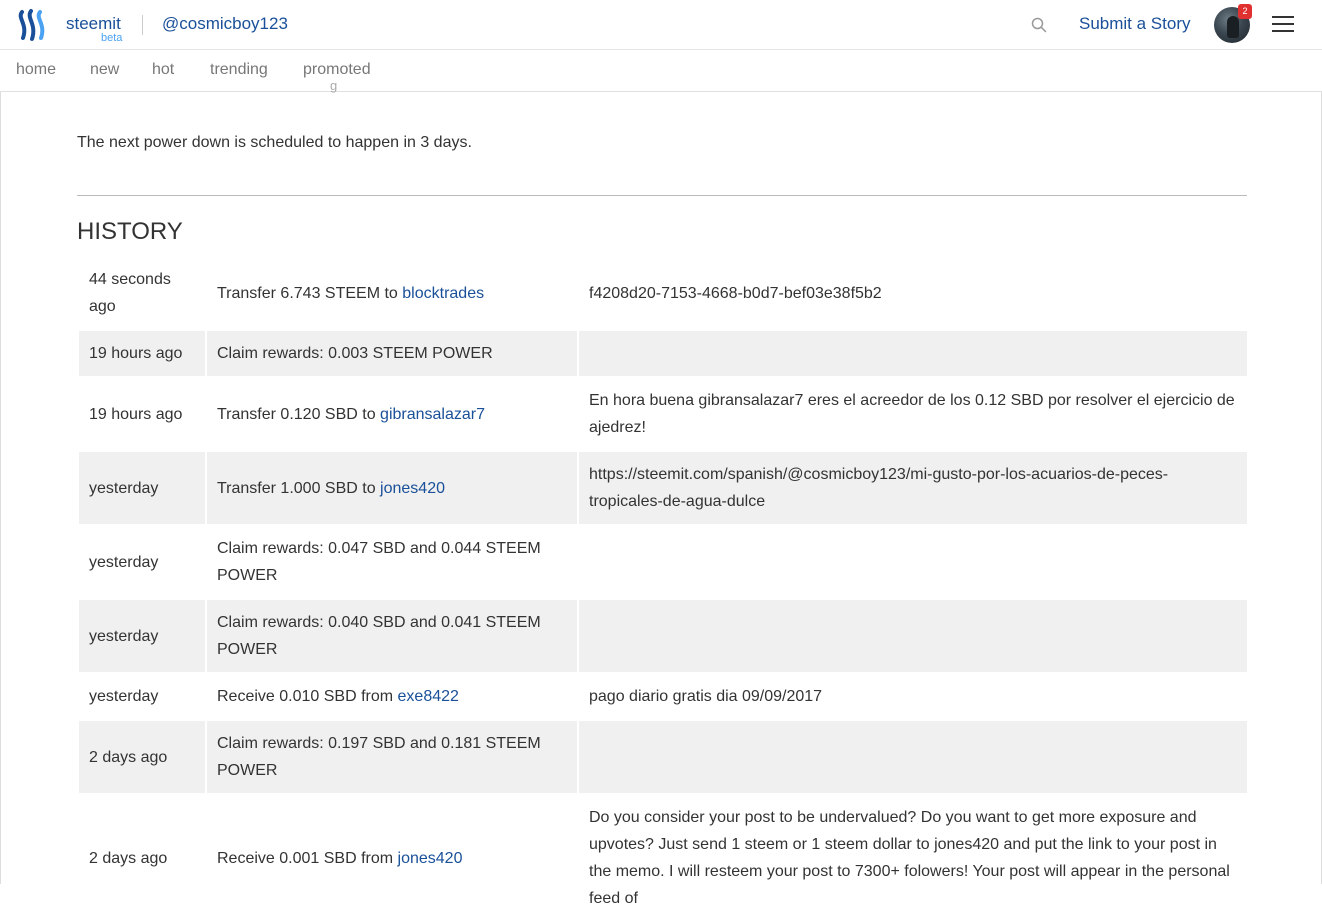 Image resolution: width=1322 pixels, height=923 pixels. Describe the element at coordinates (1283, 25) in the screenshot. I see `hamburger-menu-icon` at that location.